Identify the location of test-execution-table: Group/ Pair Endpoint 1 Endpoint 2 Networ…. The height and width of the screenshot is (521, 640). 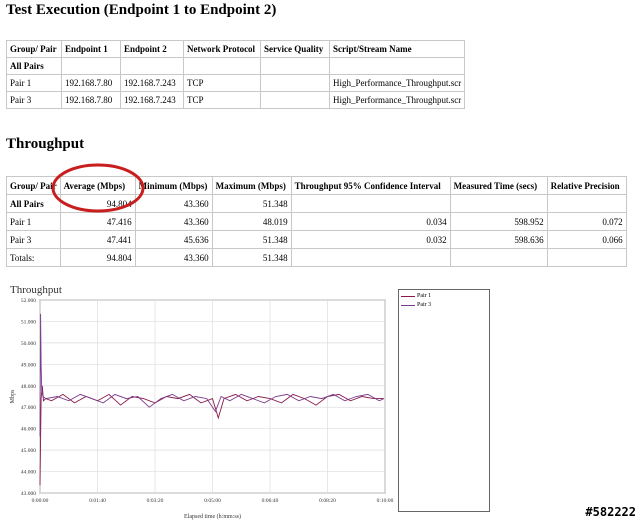
(236, 74).